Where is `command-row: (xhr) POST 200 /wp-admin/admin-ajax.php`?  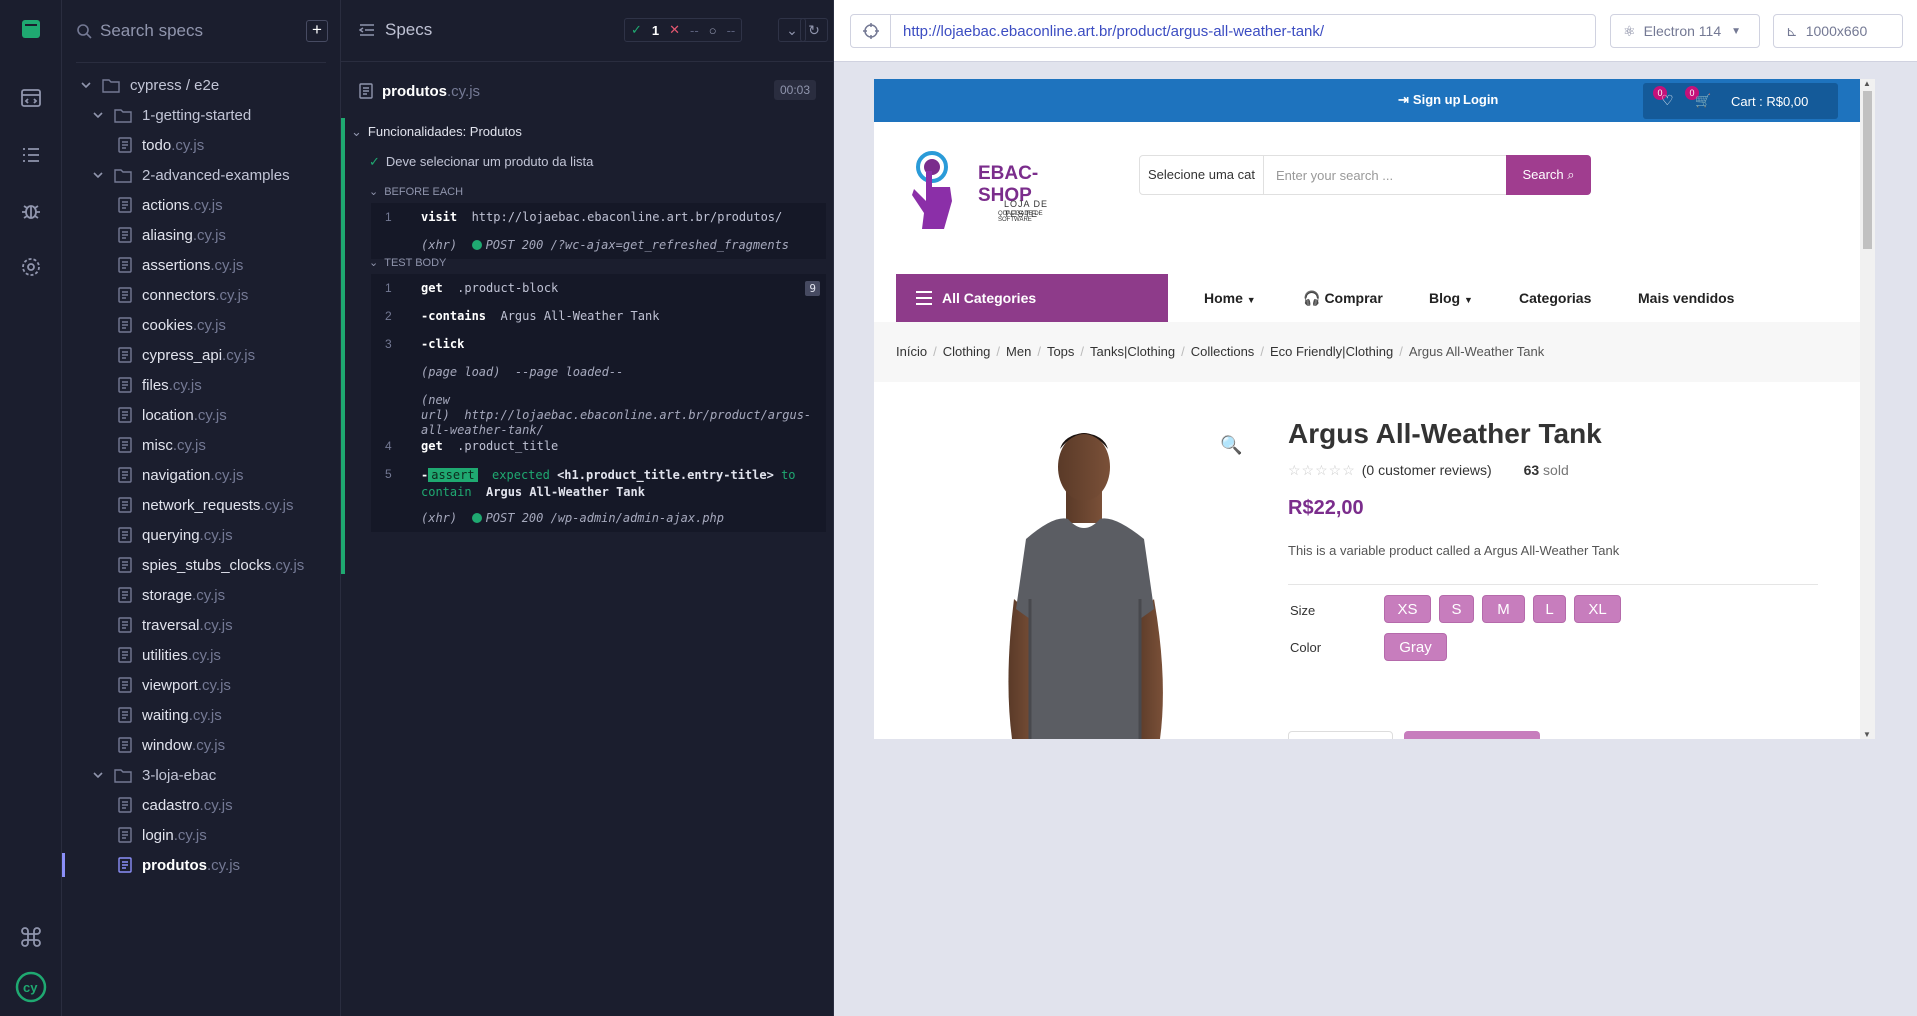
command-row: (xhr) POST 200 /wp-admin/admin-ajax.php is located at coordinates (598, 518).